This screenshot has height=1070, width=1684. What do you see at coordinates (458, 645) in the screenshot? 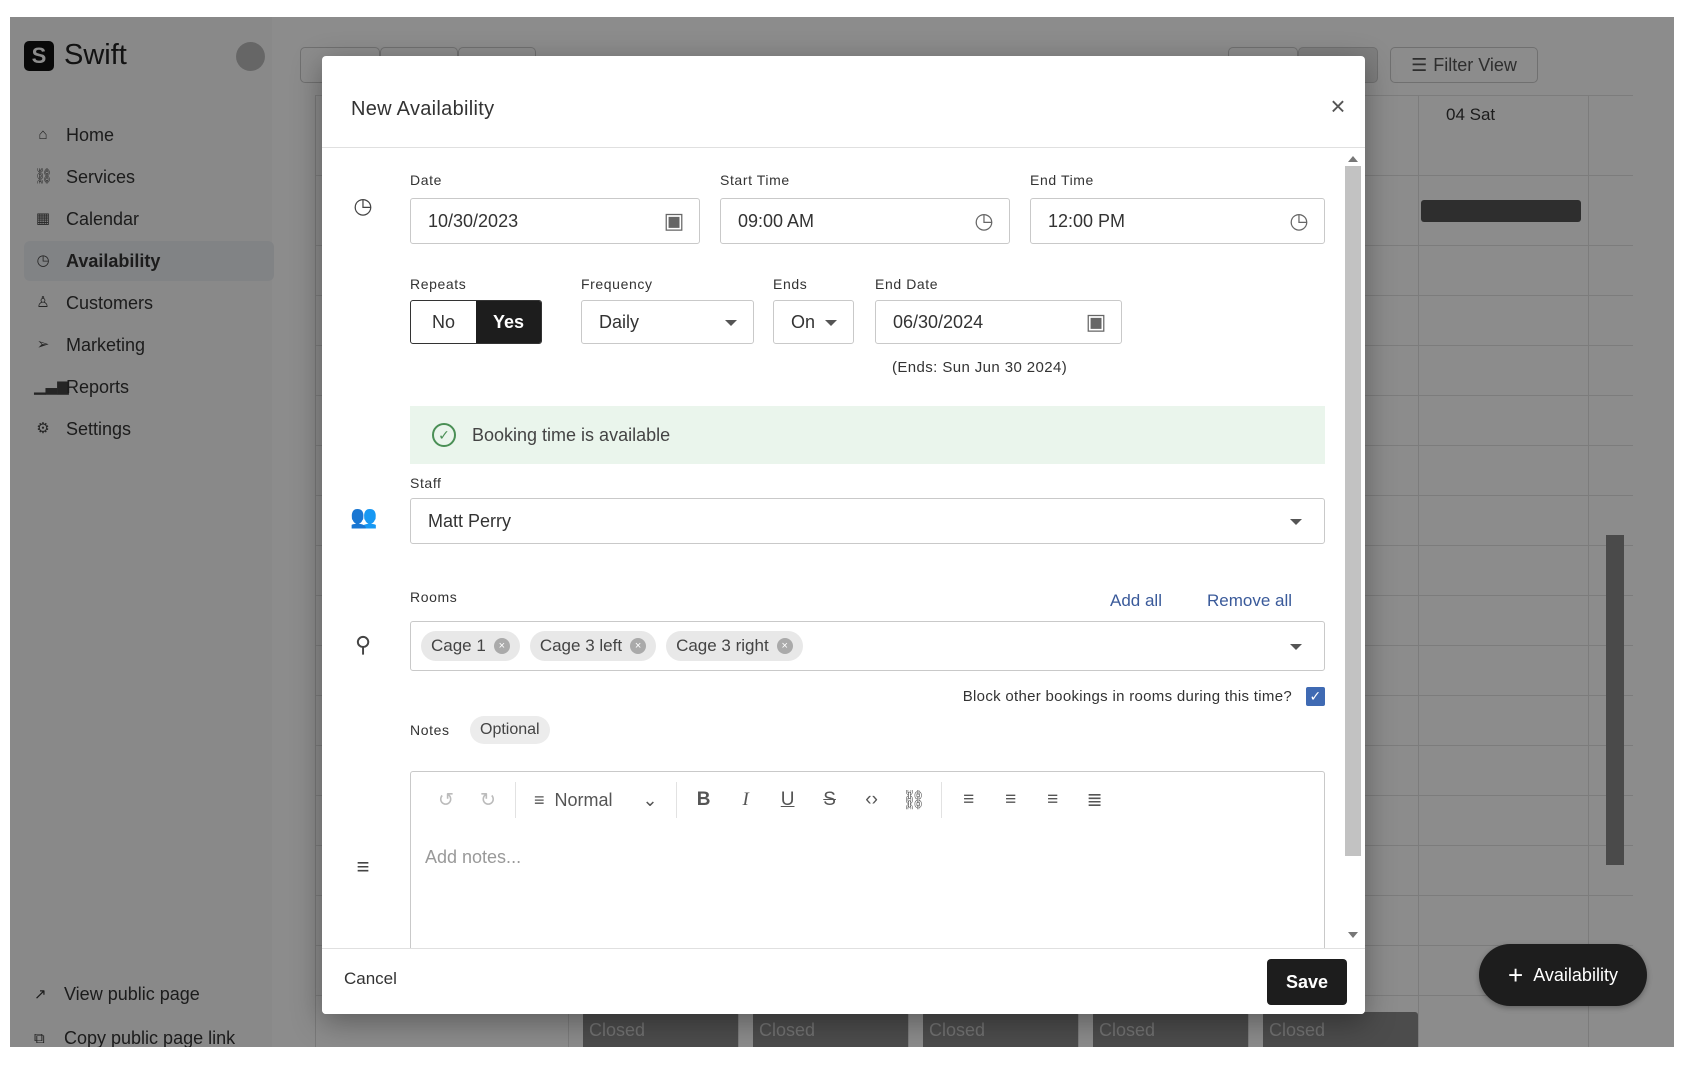
I see `room-chip-label: Cage 1` at bounding box center [458, 645].